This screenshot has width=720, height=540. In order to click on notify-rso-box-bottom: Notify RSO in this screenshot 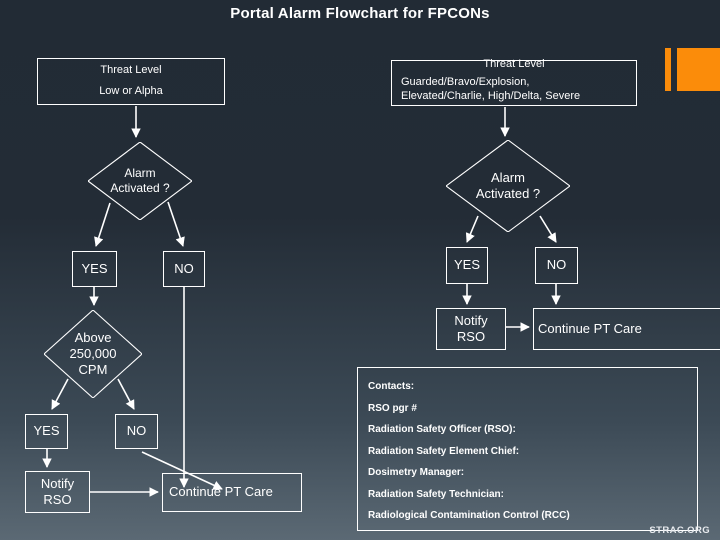, I will do `click(57, 492)`.